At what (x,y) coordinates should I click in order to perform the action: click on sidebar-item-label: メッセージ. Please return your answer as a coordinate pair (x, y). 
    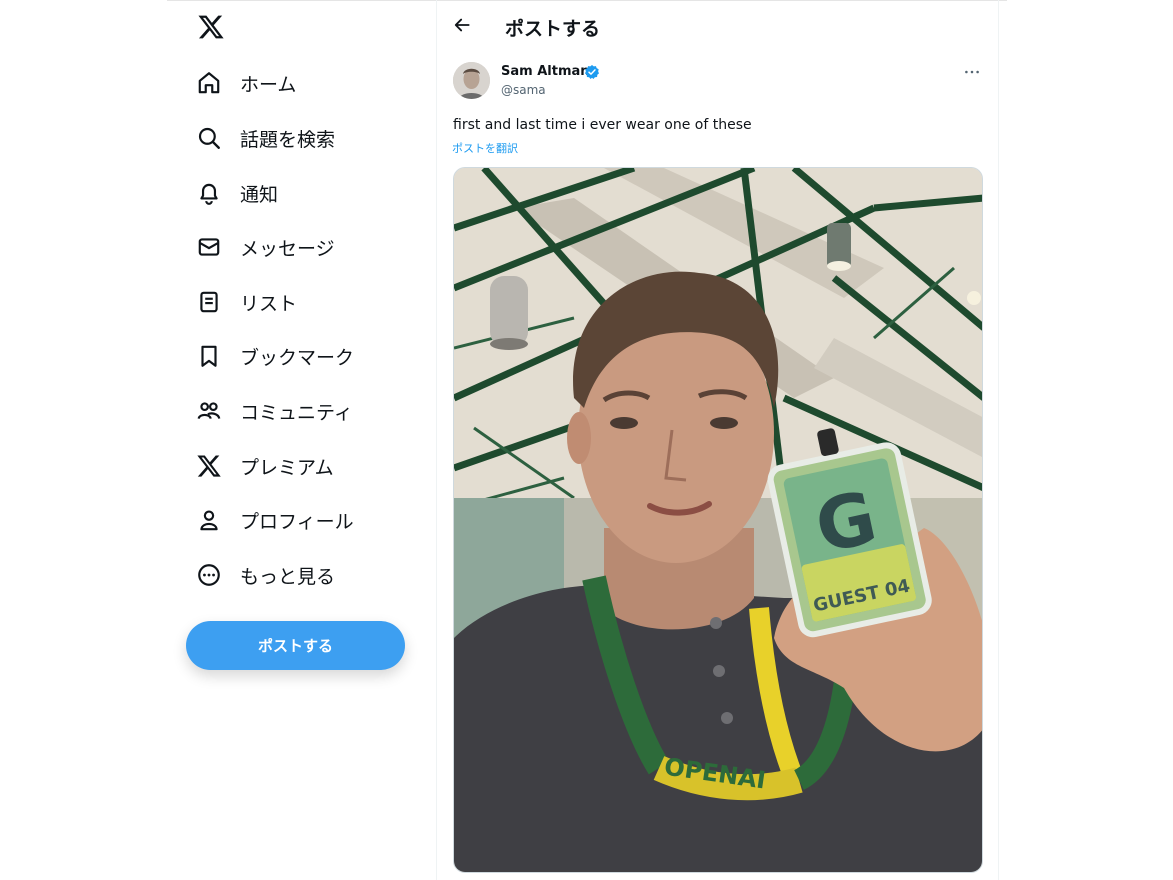
    Looking at the image, I should click on (287, 248).